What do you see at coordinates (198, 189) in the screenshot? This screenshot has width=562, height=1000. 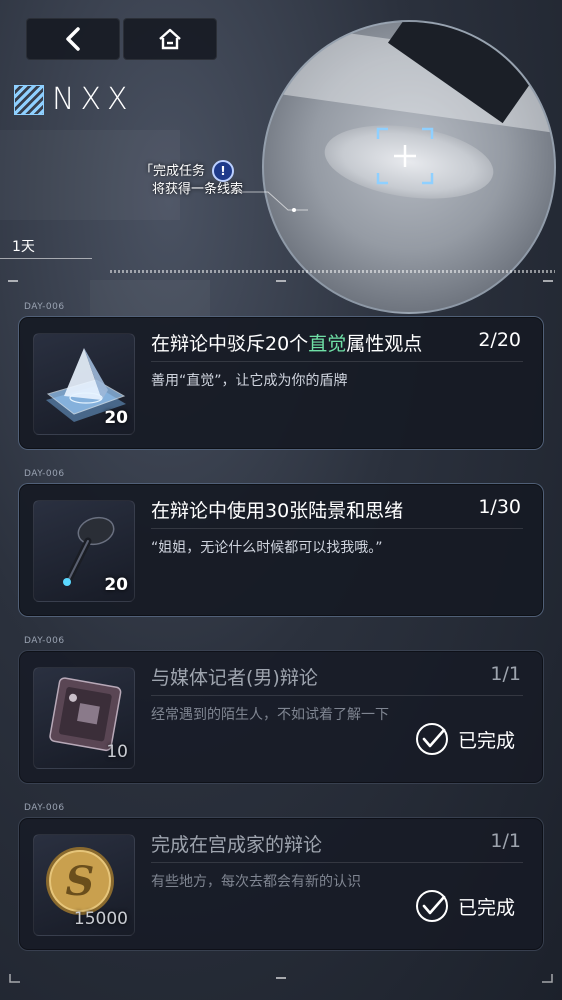 I see `hint-line-2: 将获得一条线索` at bounding box center [198, 189].